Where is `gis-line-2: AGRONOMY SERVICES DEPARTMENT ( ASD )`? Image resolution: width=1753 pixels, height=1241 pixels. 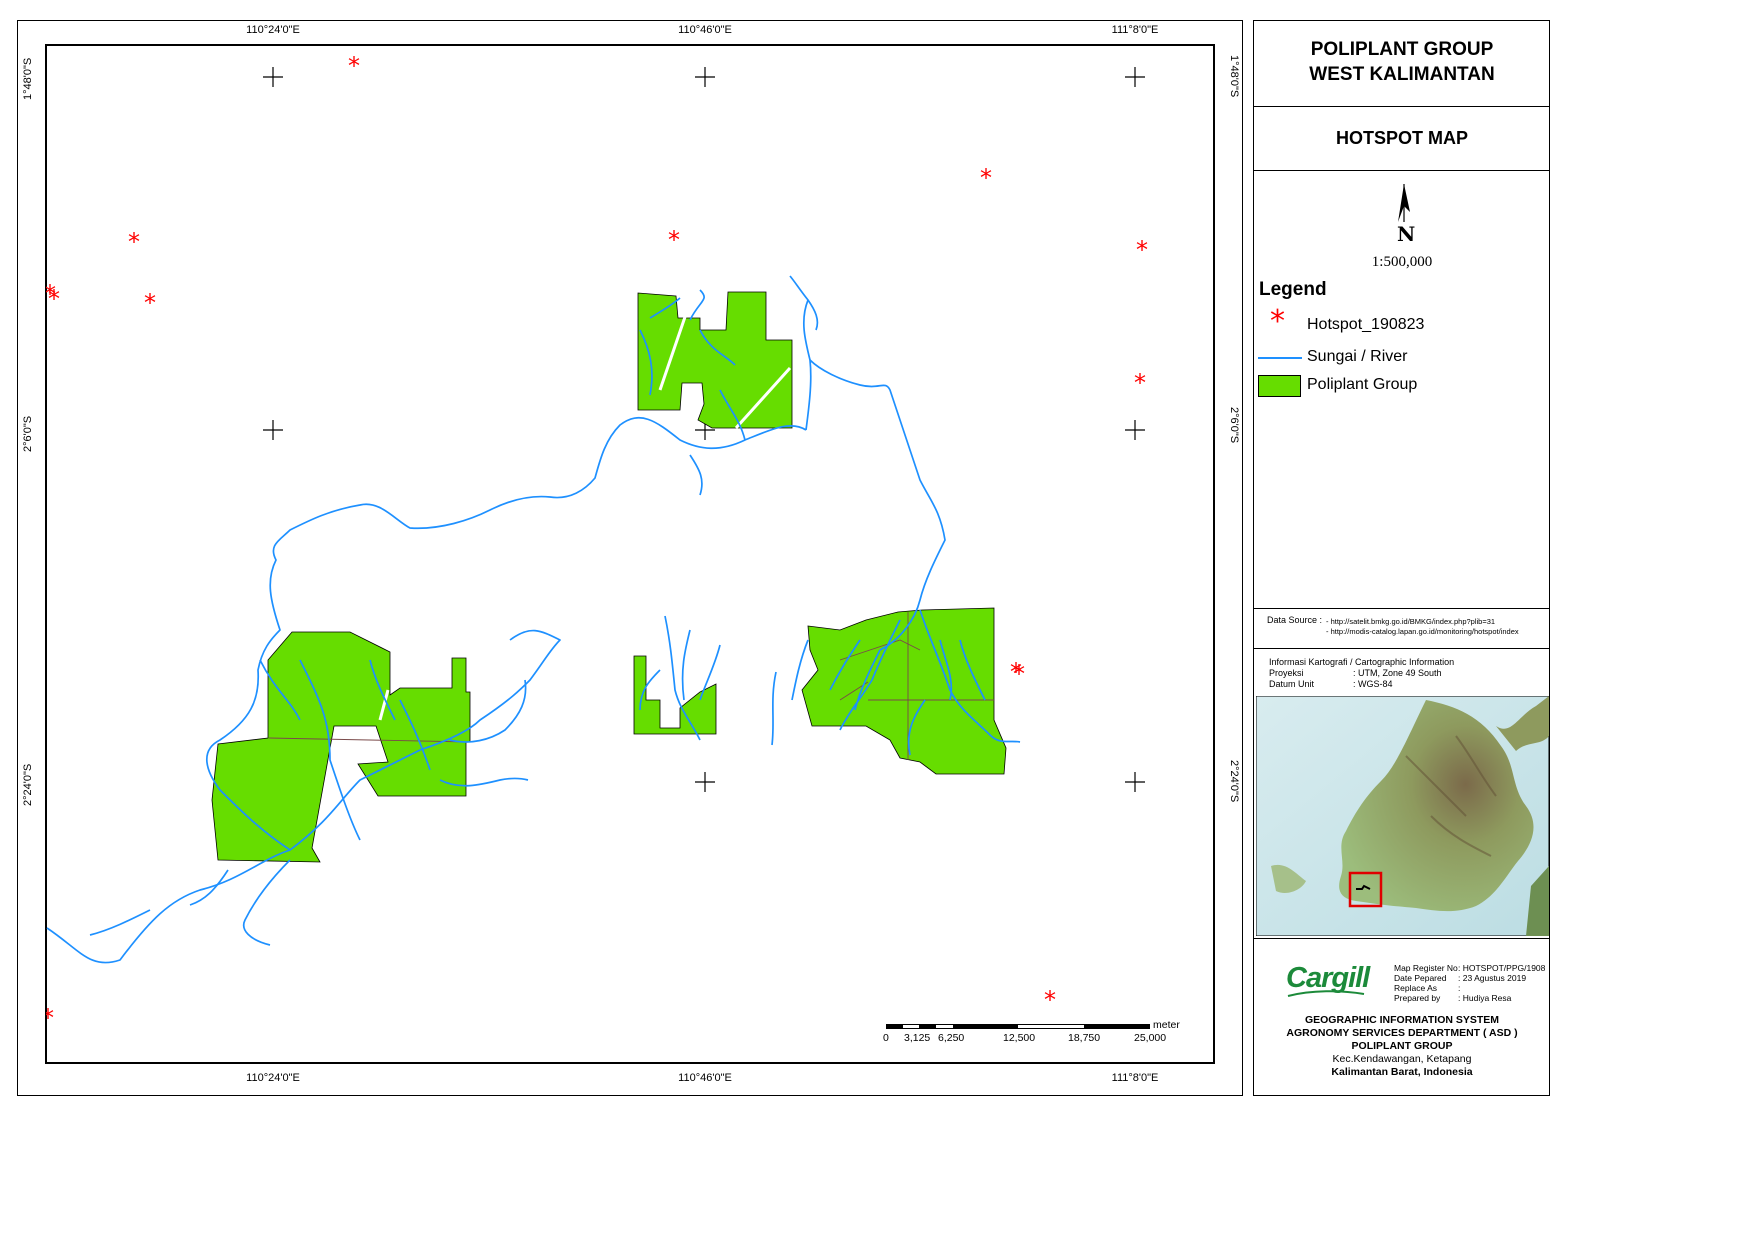 gis-line-2: AGRONOMY SERVICES DEPARTMENT ( ASD ) is located at coordinates (1402, 1033).